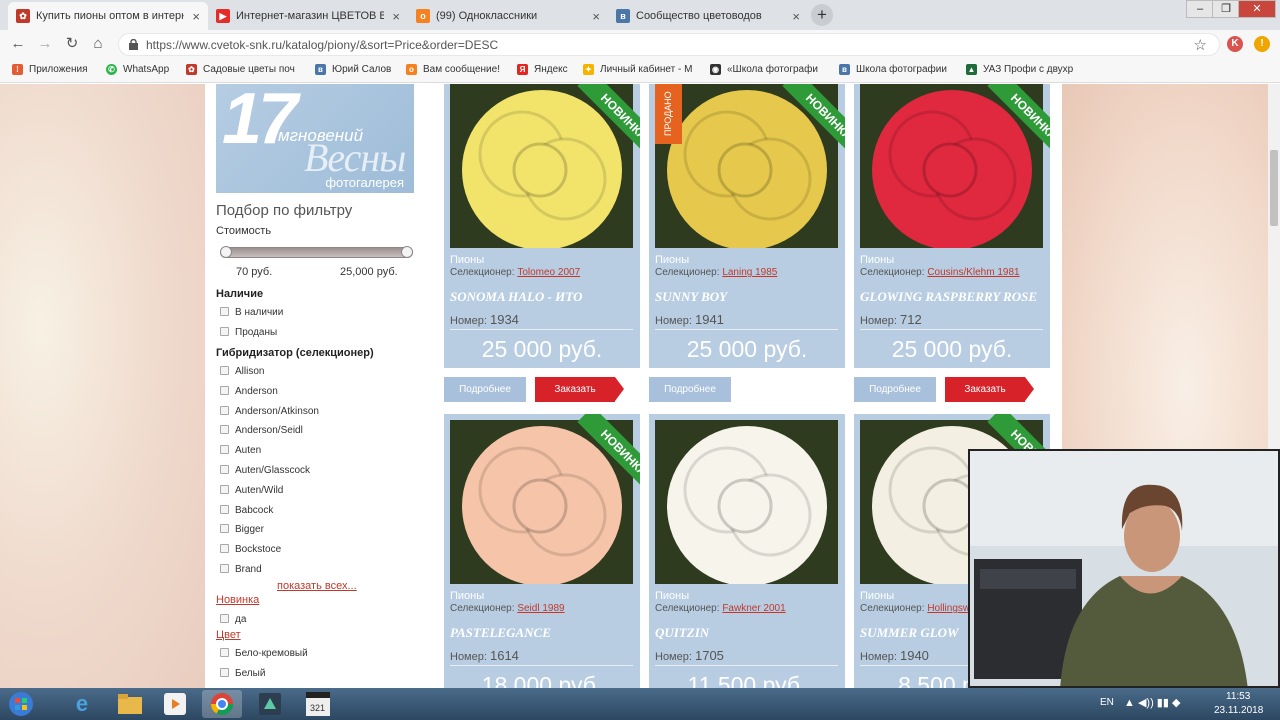 This screenshot has width=1280, height=720. What do you see at coordinates (948, 608) in the screenshot?
I see `breeder-link: Hollingsw` at bounding box center [948, 608].